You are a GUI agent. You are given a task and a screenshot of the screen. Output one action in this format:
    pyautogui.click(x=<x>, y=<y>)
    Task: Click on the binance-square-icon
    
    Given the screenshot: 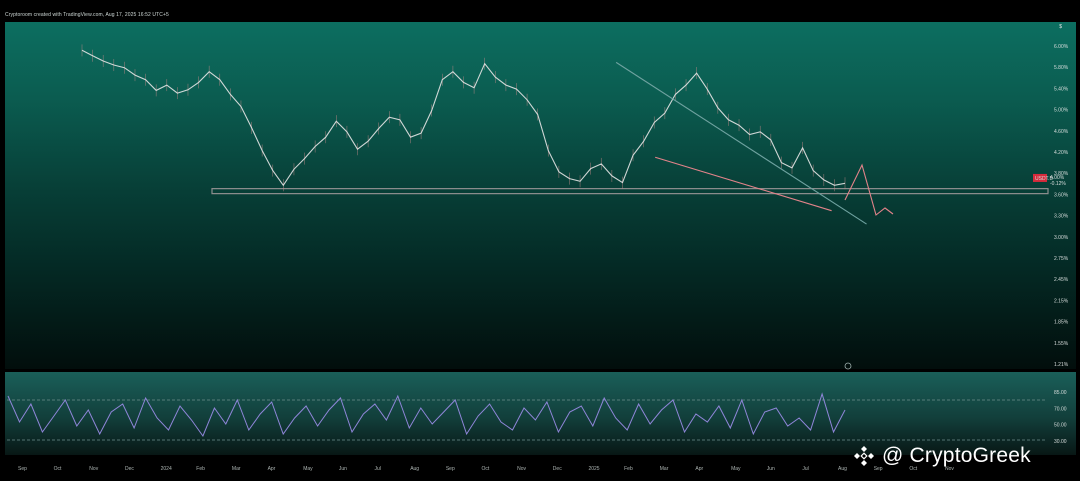 What is the action you would take?
    pyautogui.click(x=864, y=456)
    